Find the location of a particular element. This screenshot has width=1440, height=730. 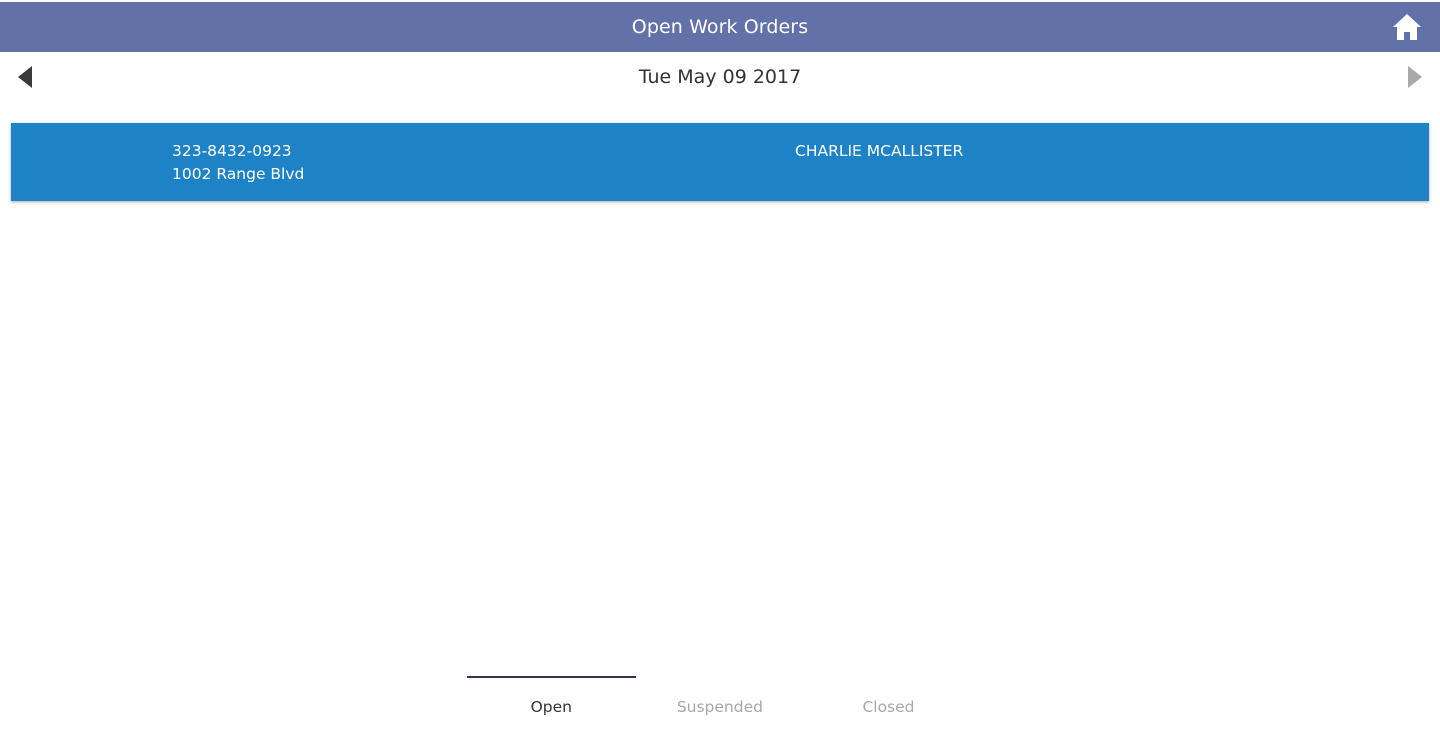

next-day-button is located at coordinates (1415, 77).